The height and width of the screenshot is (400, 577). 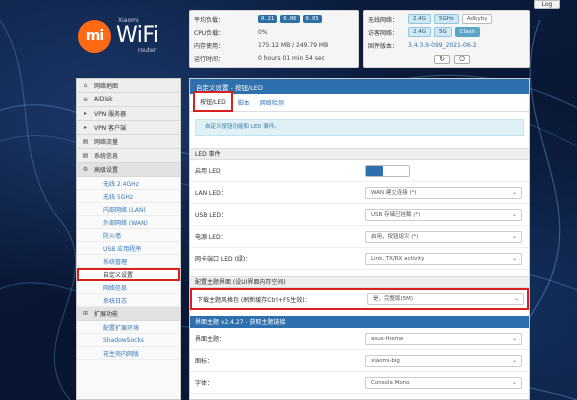 I want to click on login-button: Log, so click(x=547, y=4).